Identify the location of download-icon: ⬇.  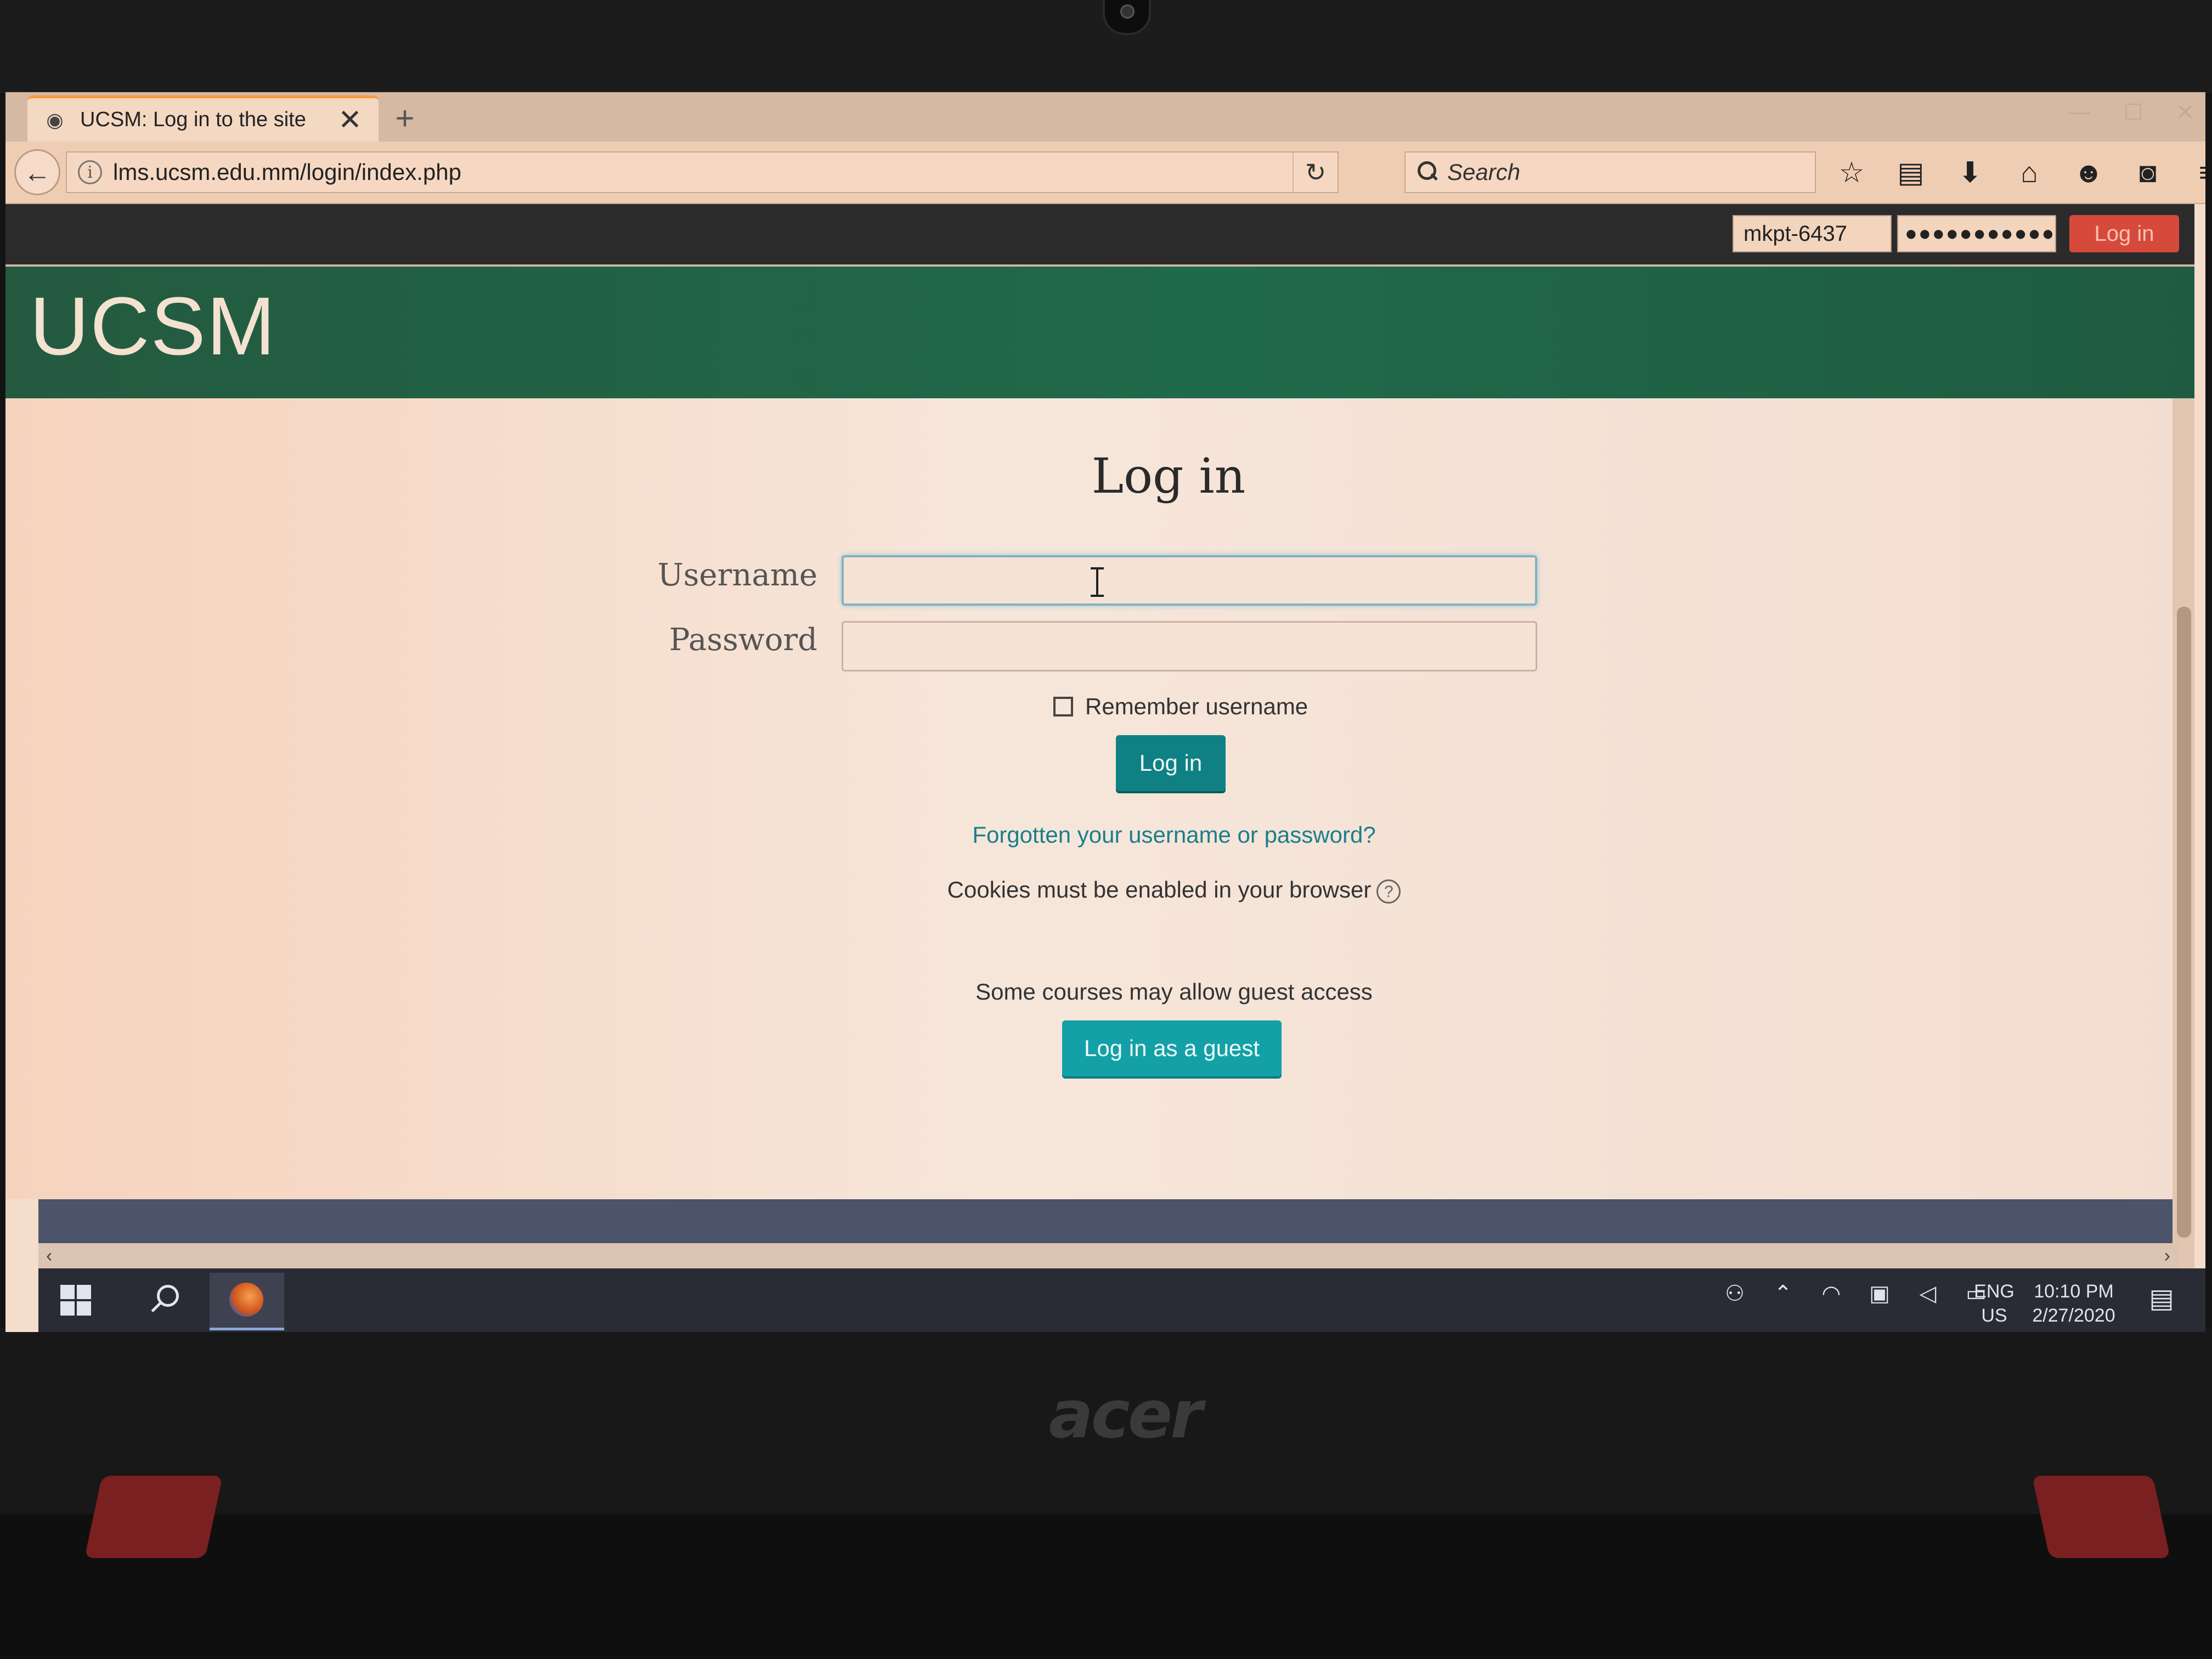
(1970, 173).